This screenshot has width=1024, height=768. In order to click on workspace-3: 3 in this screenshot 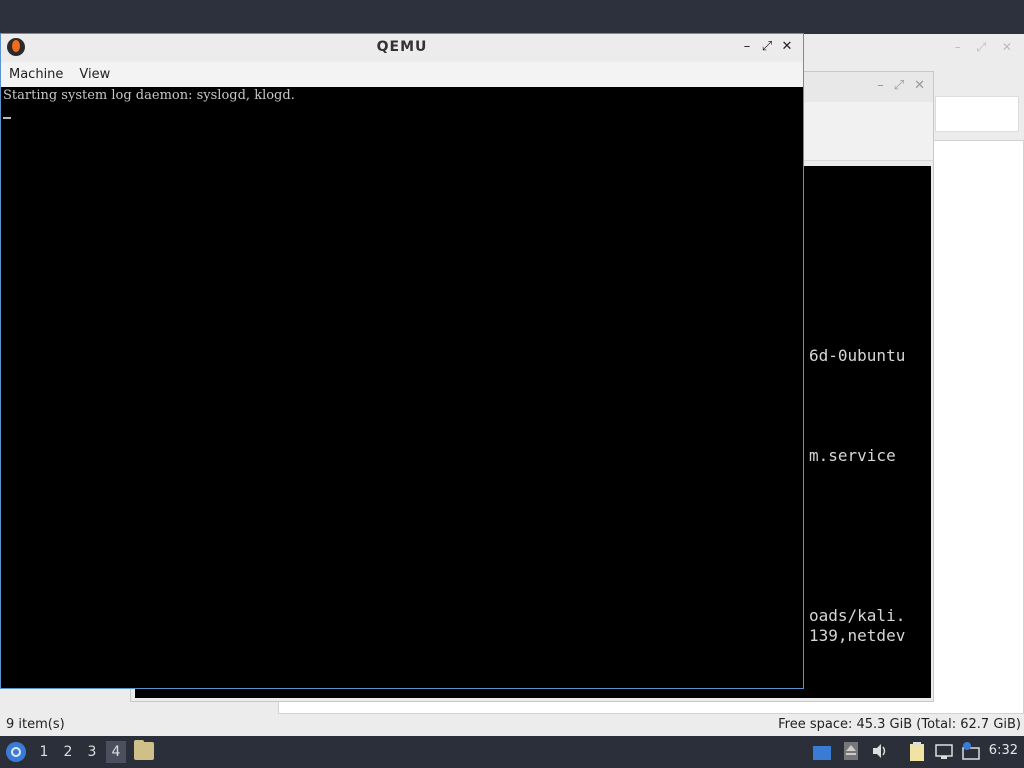, I will do `click(92, 752)`.